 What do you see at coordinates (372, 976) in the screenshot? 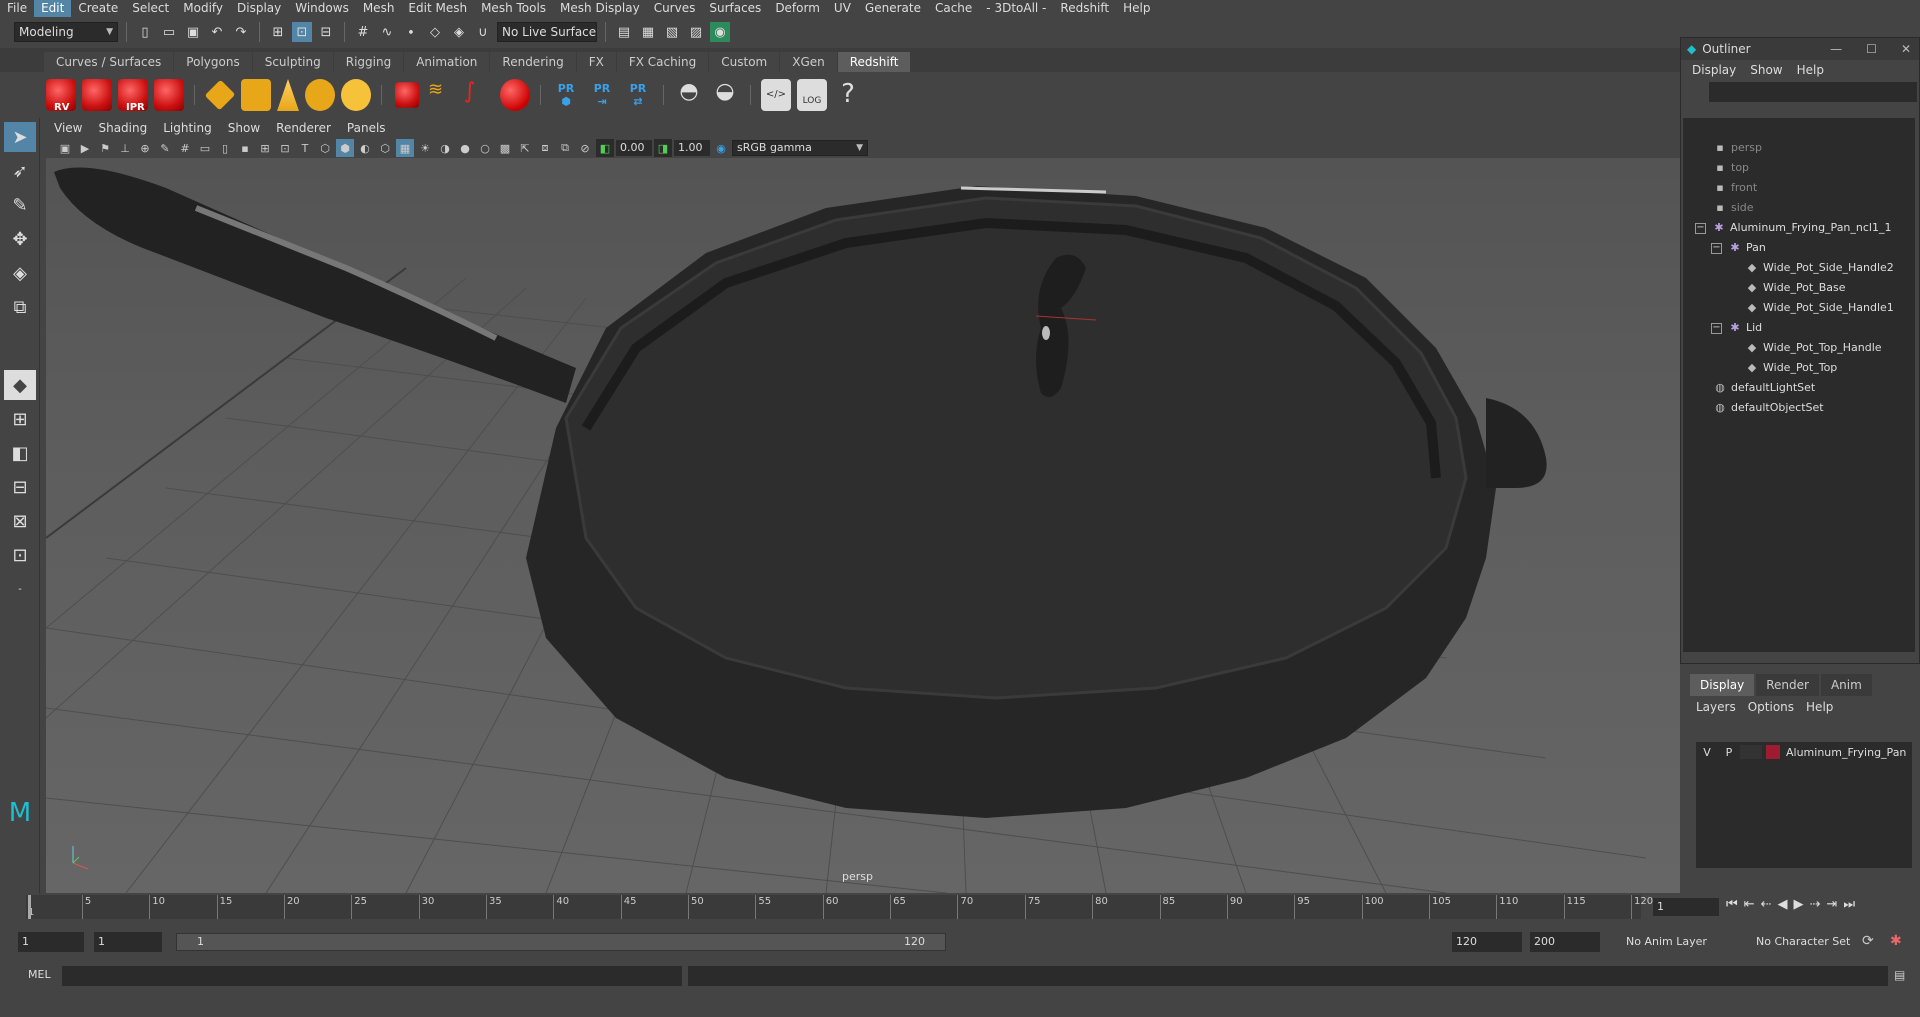
I see `command-input` at bounding box center [372, 976].